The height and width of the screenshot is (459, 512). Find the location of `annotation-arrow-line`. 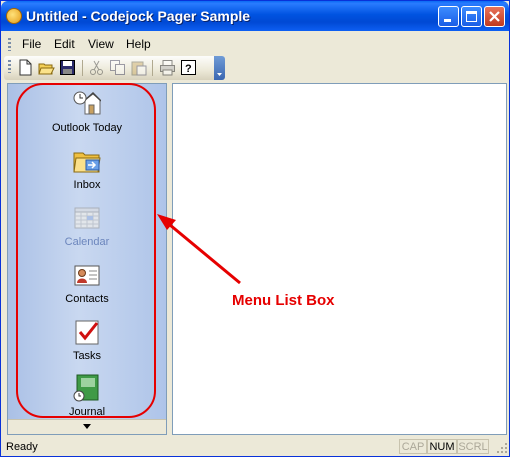

annotation-arrow-line is located at coordinates (202, 251).